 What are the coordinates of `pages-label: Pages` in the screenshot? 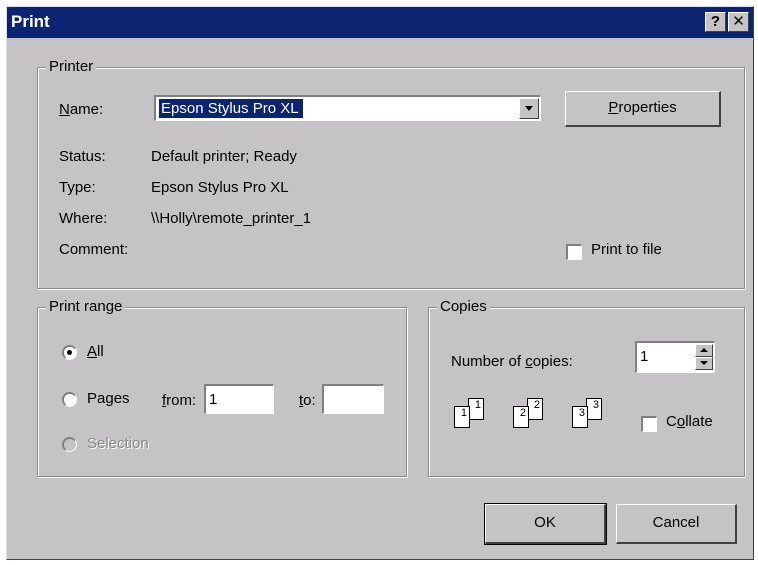 It's located at (108, 398).